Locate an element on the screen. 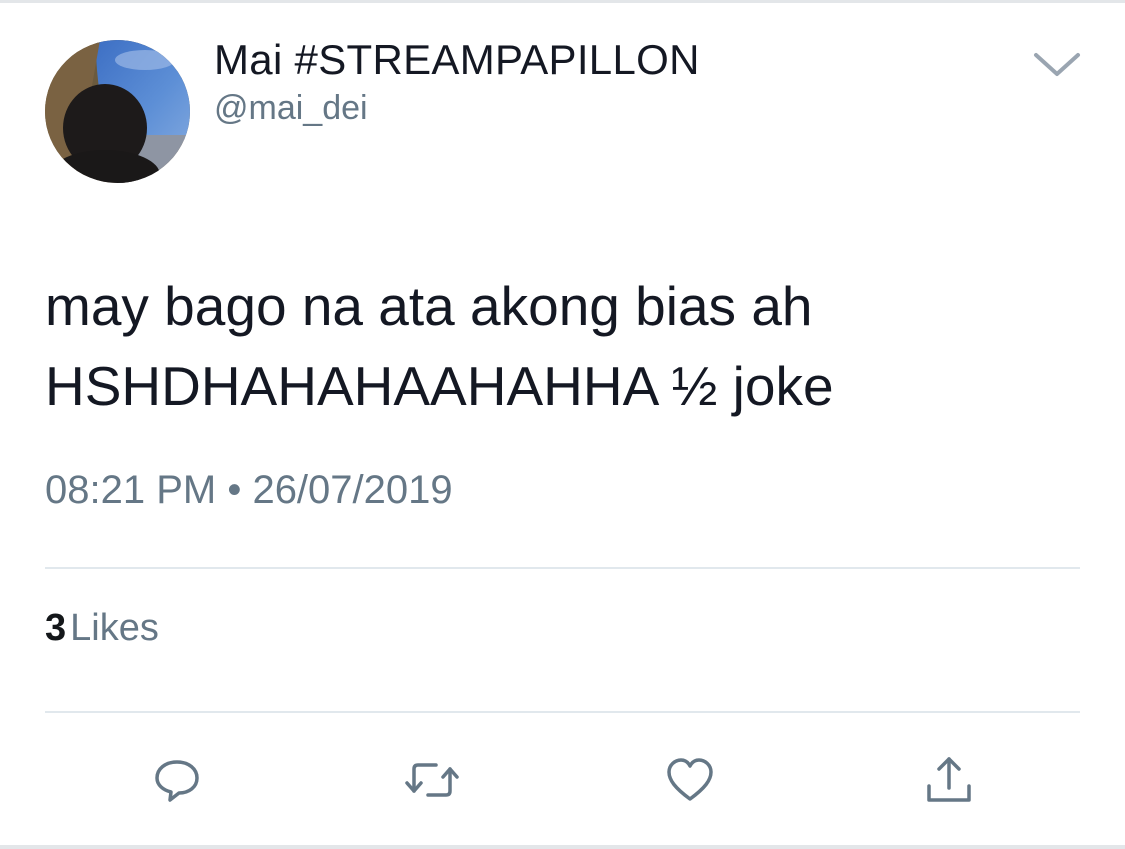  chevron-down-icon is located at coordinates (1057, 65).